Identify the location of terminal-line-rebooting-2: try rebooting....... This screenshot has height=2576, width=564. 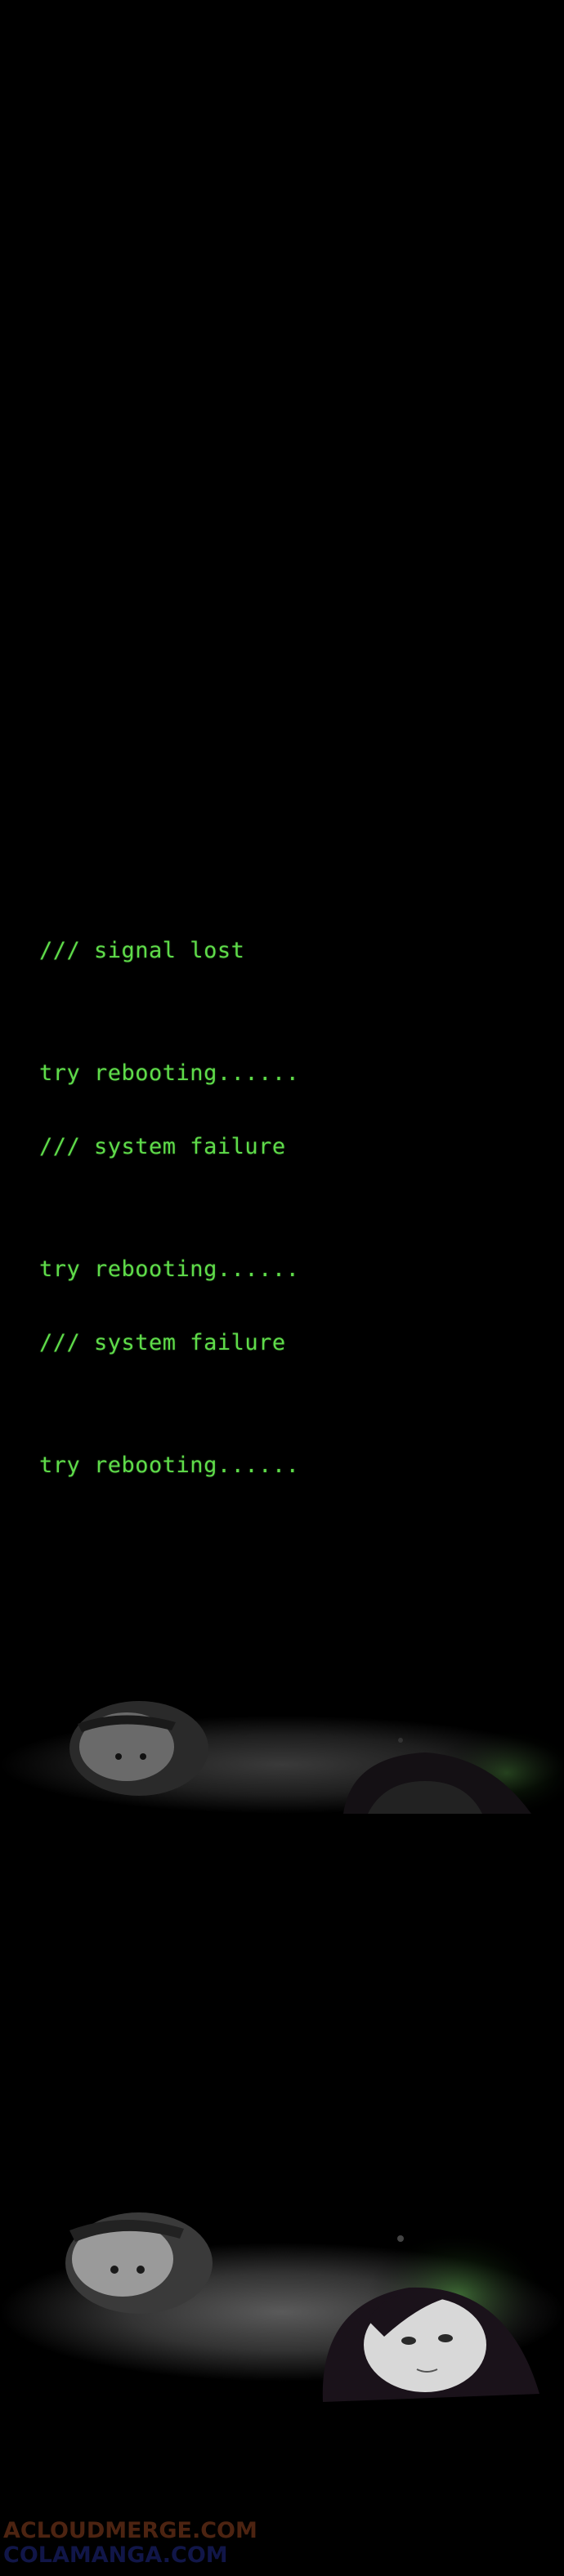
(169, 1270).